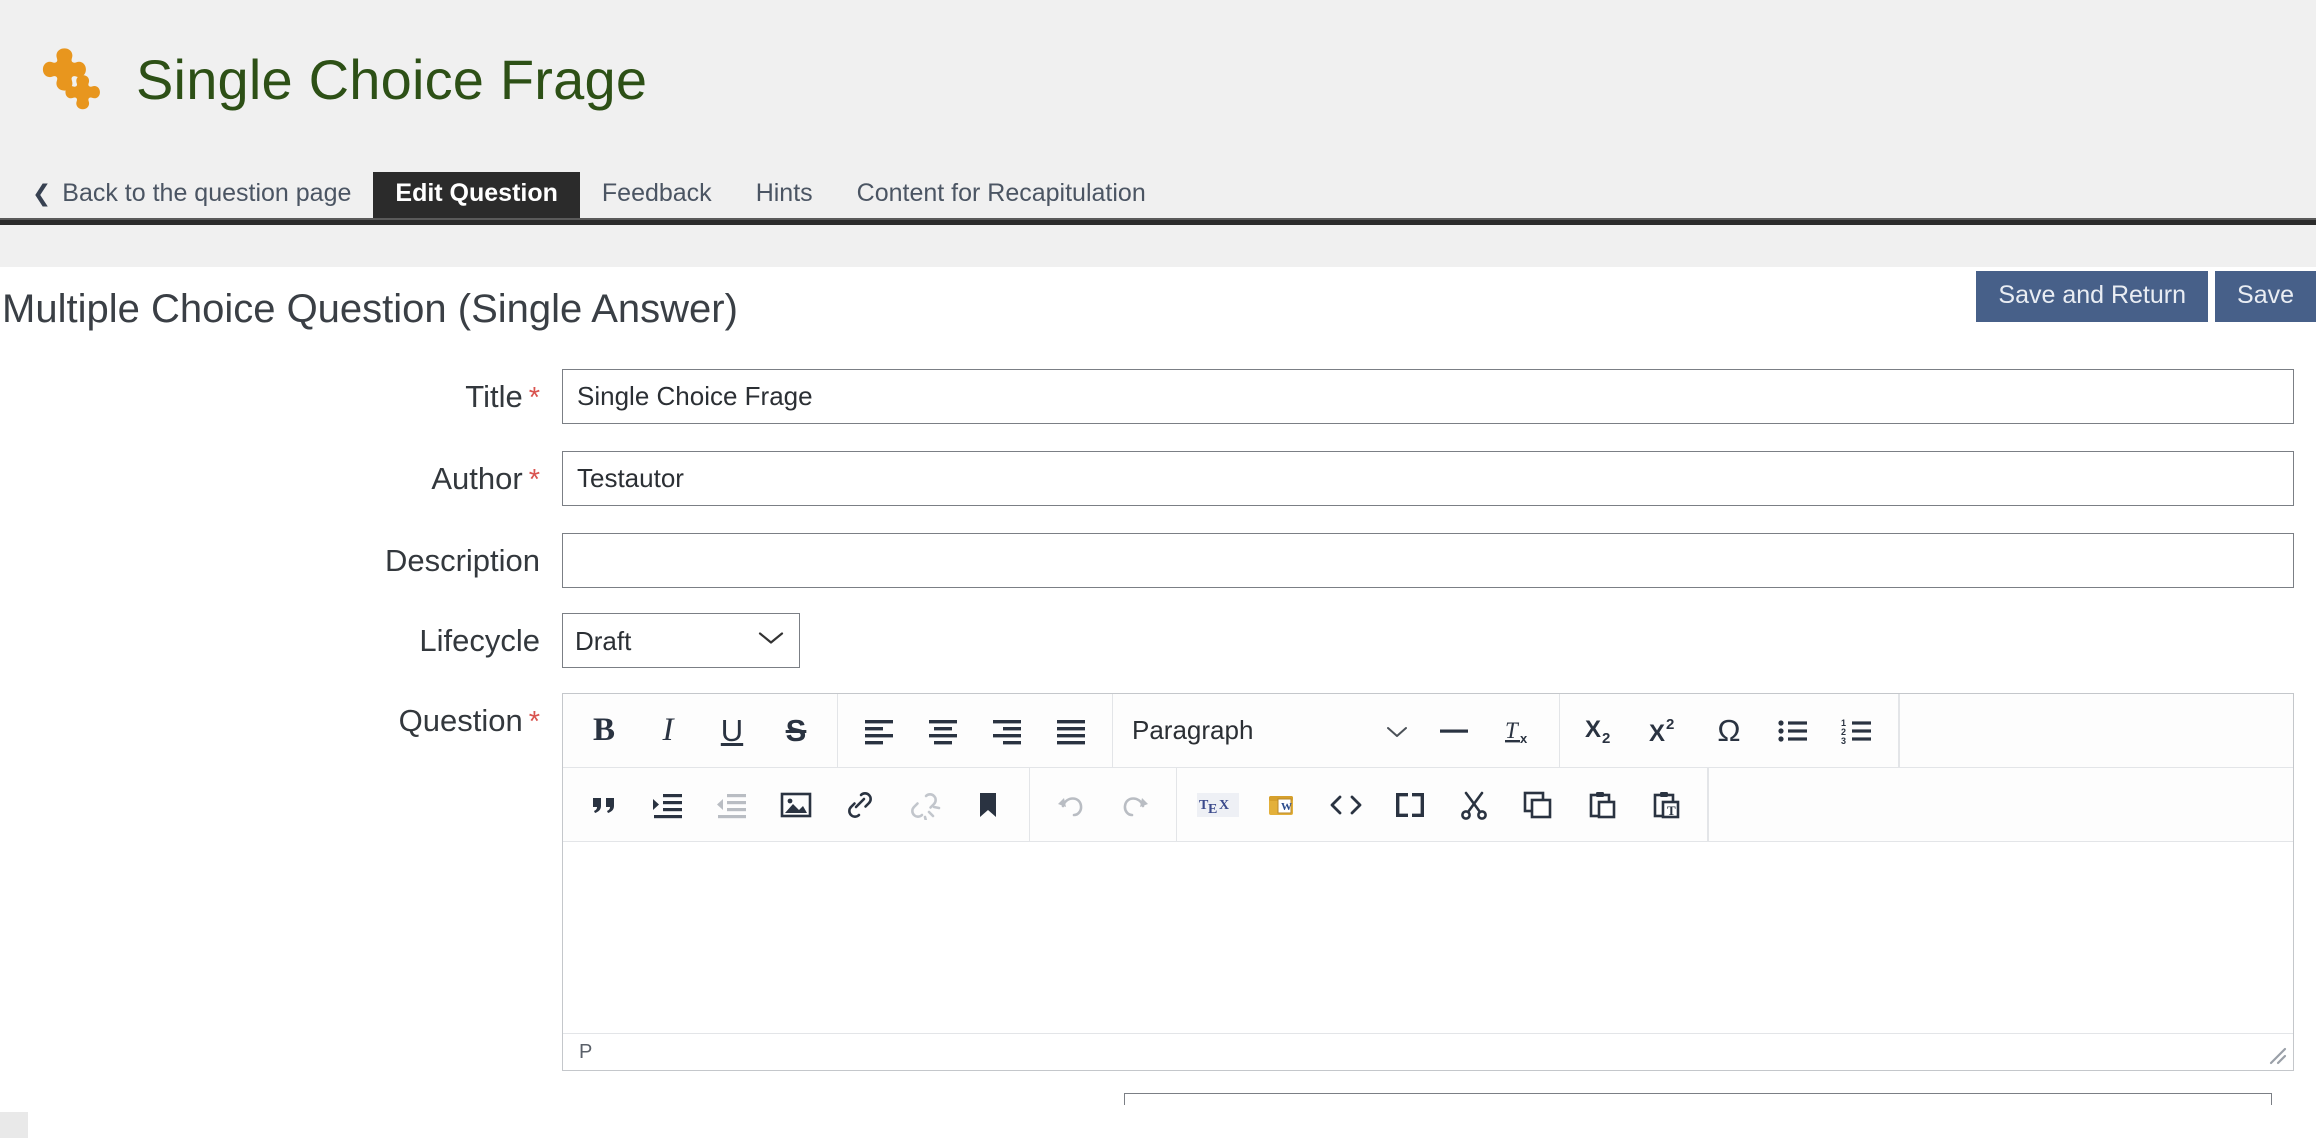 This screenshot has width=2316, height=1138. What do you see at coordinates (494, 396) in the screenshot?
I see `title-label-text: Title` at bounding box center [494, 396].